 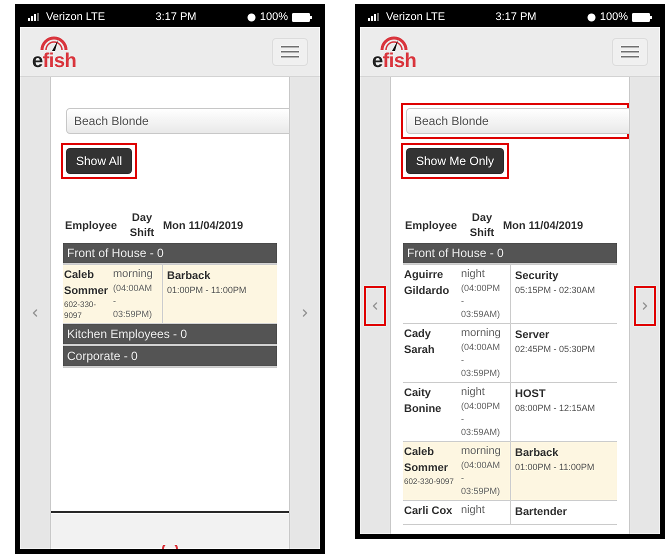 What do you see at coordinates (541, 512) in the screenshot?
I see `position-name: Bartender` at bounding box center [541, 512].